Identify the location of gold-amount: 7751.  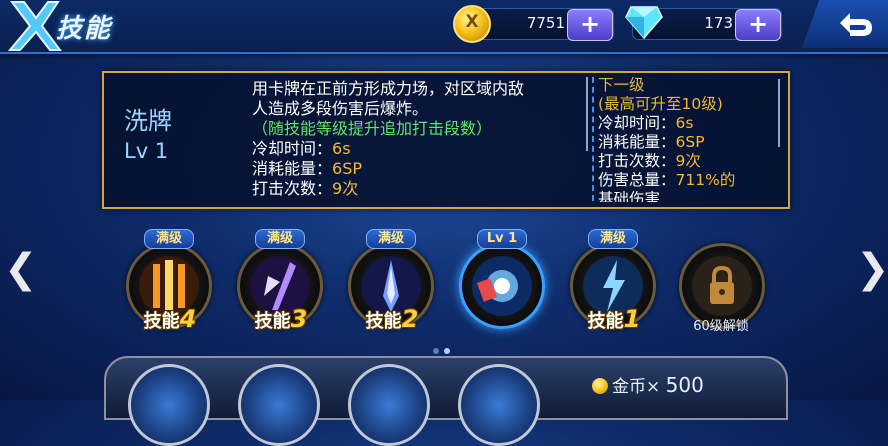
(545, 23).